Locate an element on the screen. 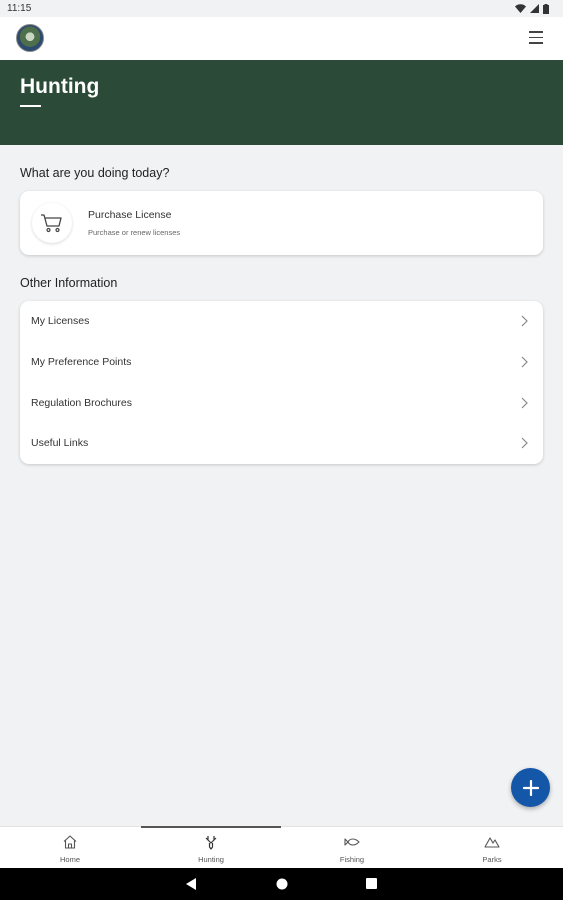 This screenshot has height=900, width=563. purchase-license-subtitle: Purchase or renew licenses is located at coordinates (134, 232).